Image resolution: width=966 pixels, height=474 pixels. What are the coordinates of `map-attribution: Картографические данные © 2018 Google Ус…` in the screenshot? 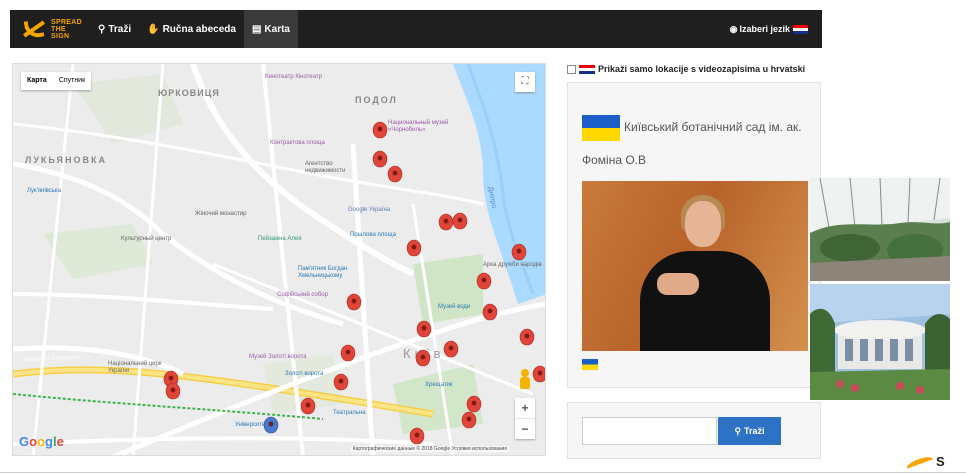 It's located at (429, 449).